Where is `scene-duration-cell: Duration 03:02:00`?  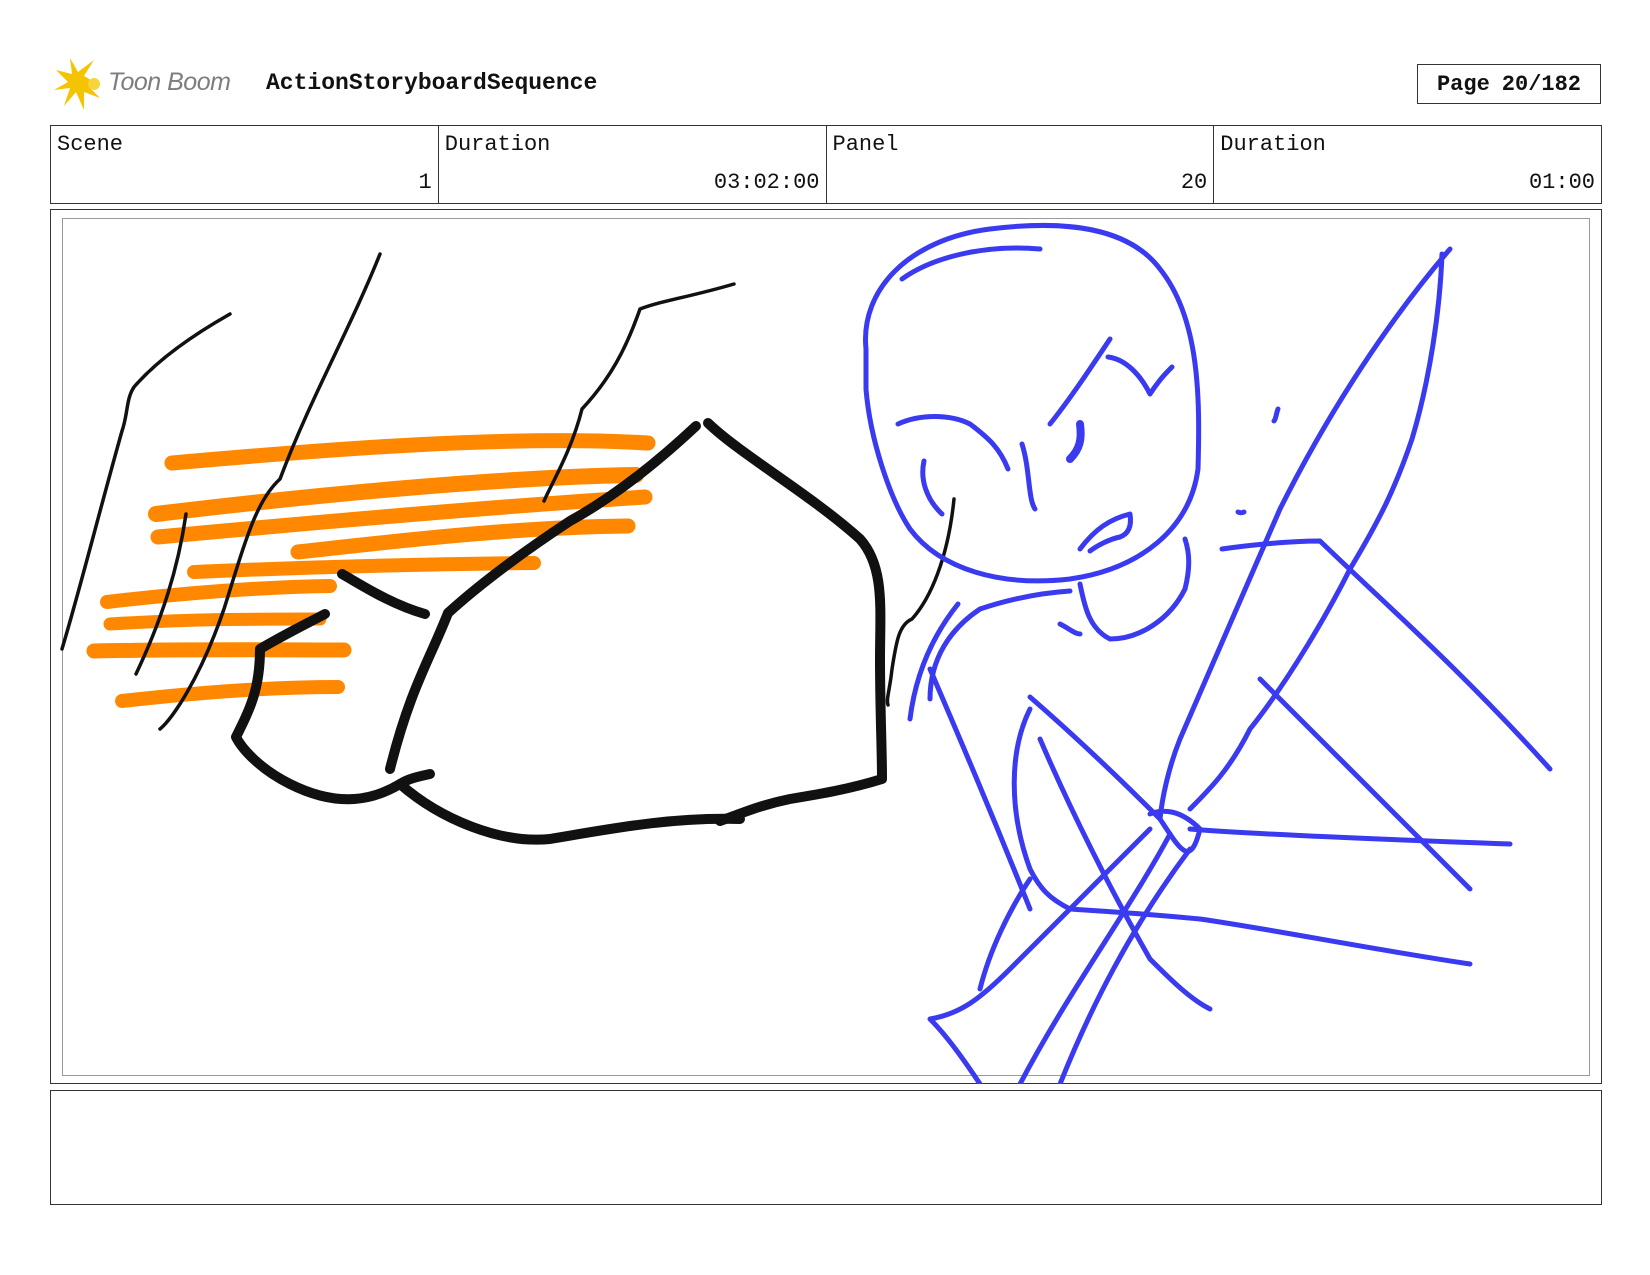 scene-duration-cell: Duration 03:02:00 is located at coordinates (633, 164).